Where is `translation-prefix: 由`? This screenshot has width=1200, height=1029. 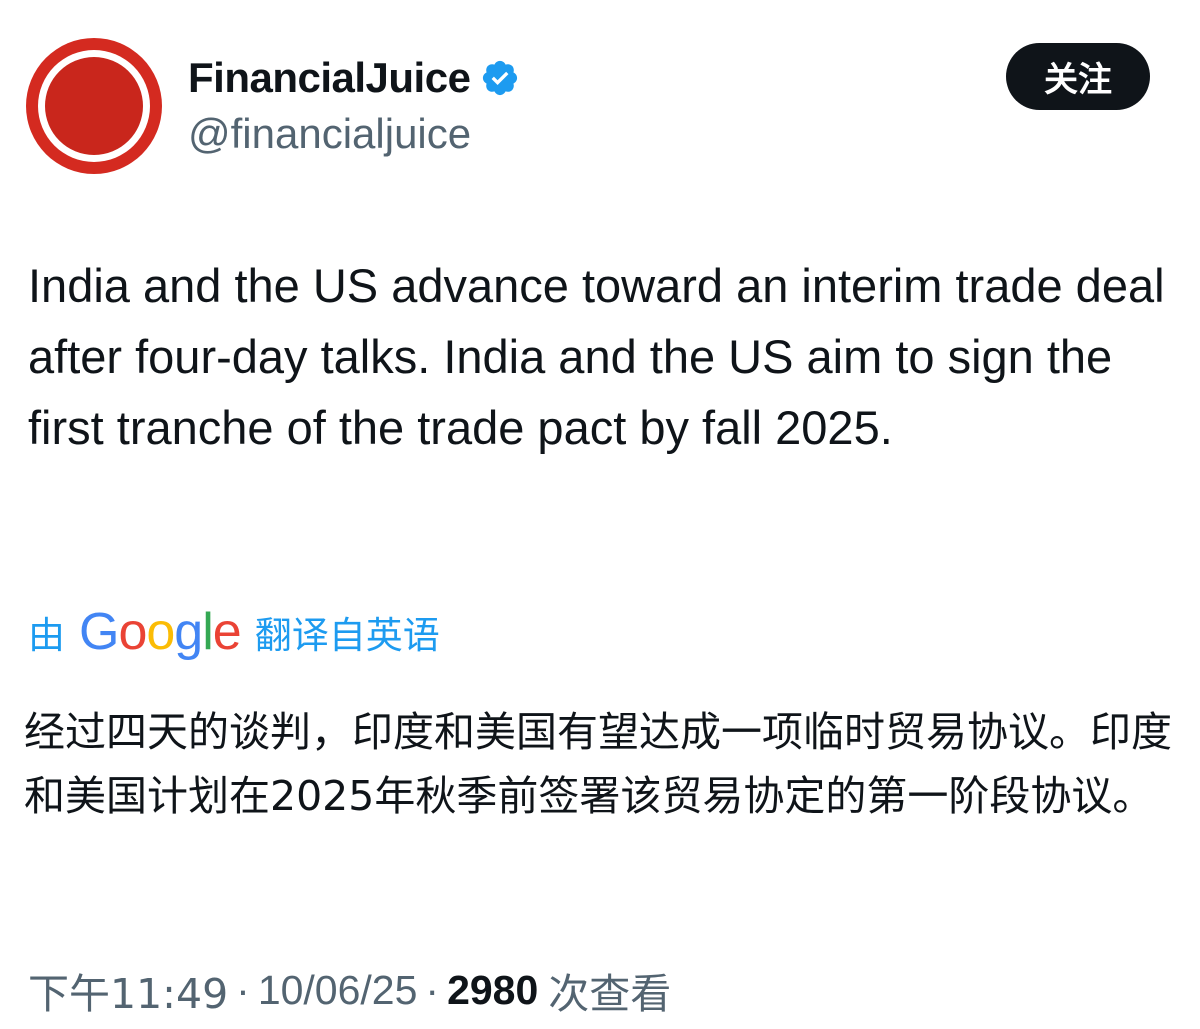 translation-prefix: 由 is located at coordinates (46, 635).